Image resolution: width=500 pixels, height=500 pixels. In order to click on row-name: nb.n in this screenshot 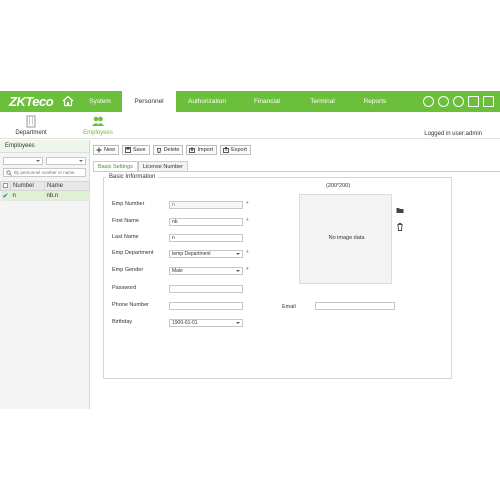, I will do `click(67, 195)`.